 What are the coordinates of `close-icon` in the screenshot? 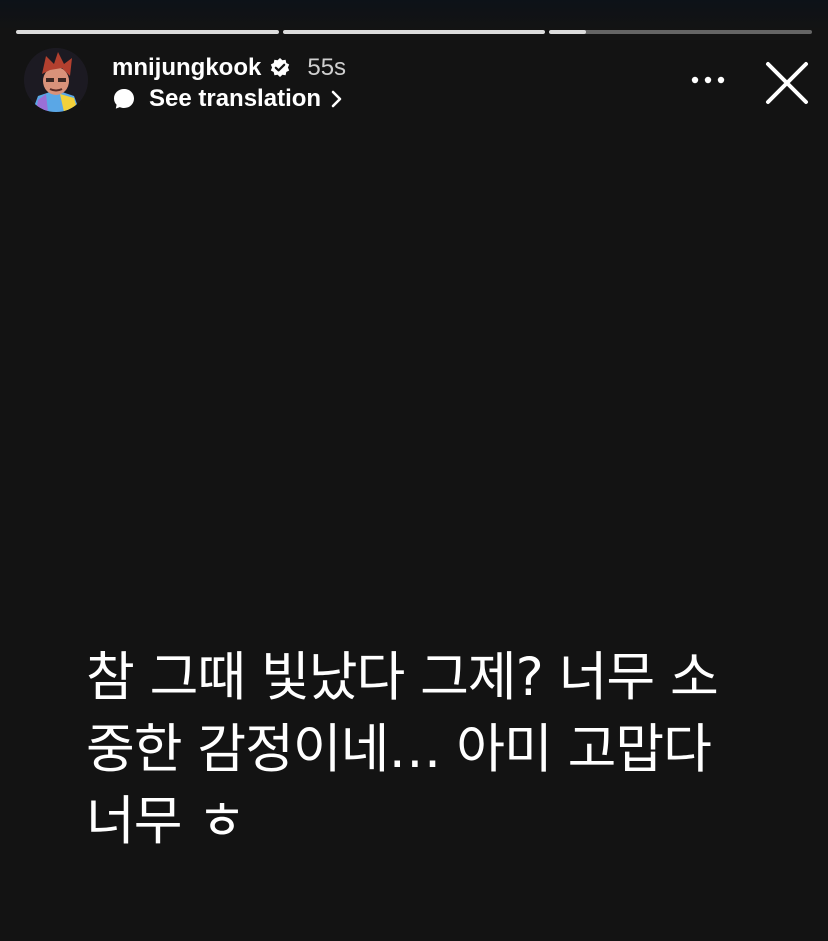 It's located at (787, 83).